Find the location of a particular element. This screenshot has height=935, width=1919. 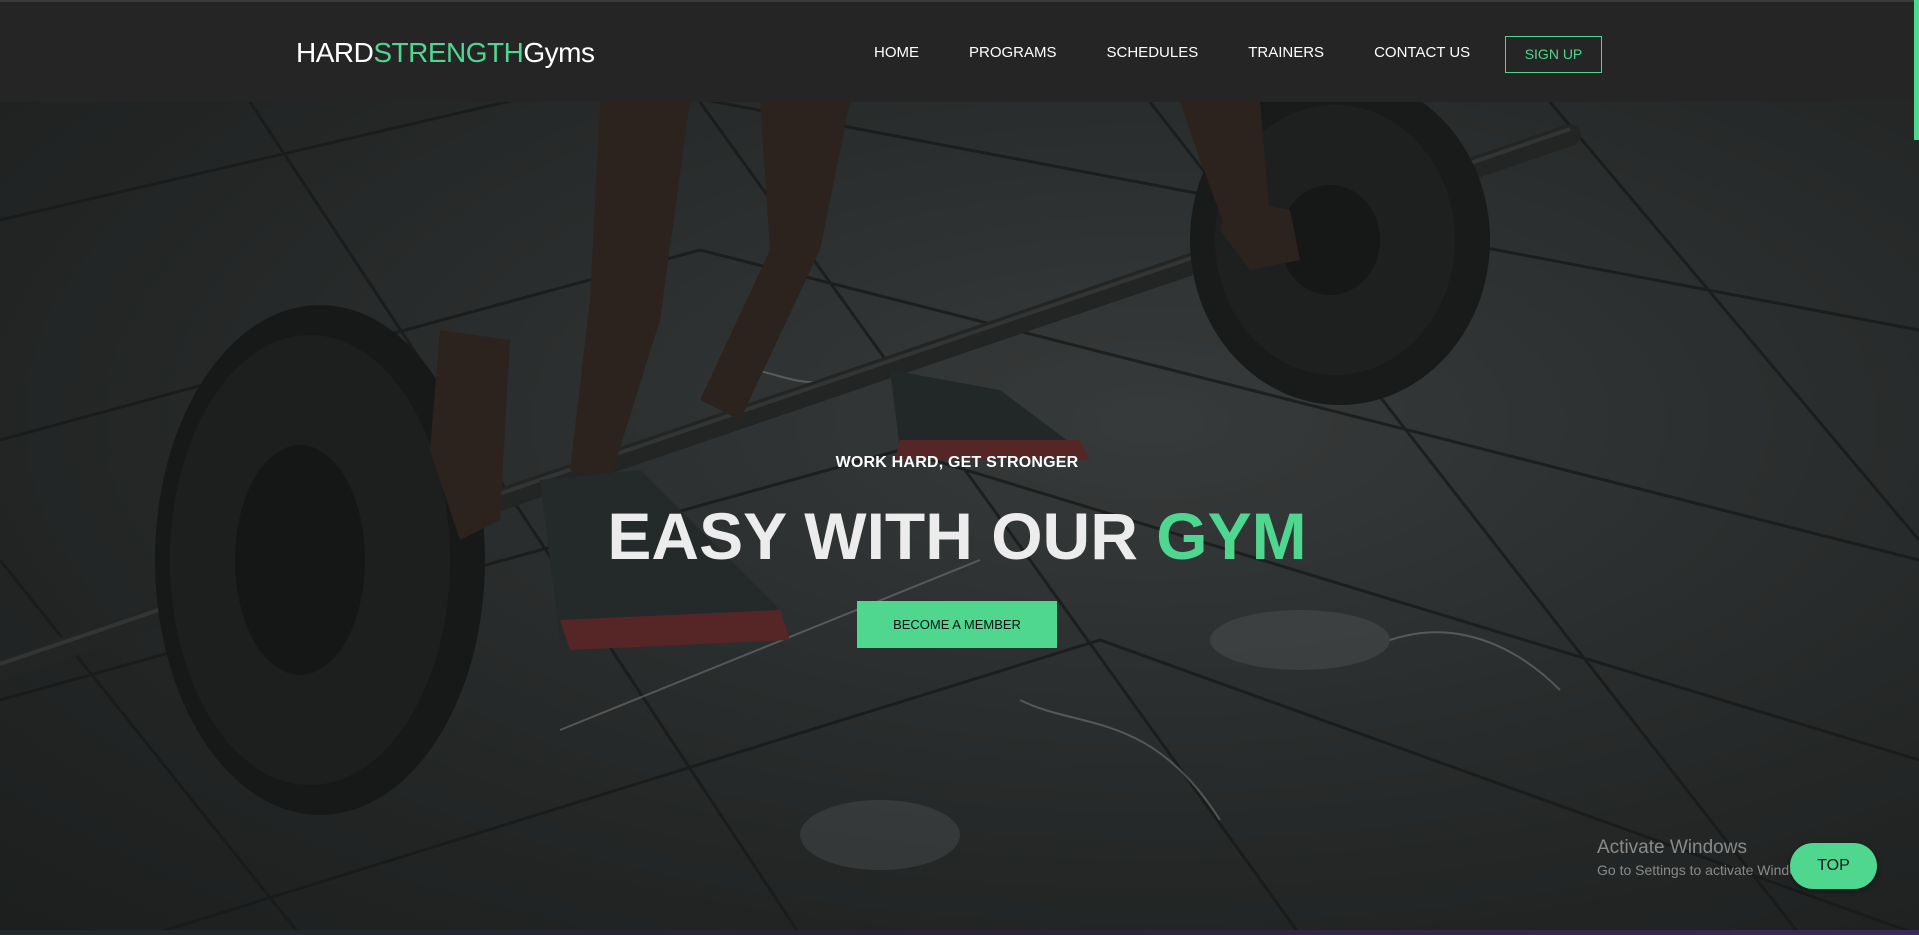

logo-part-hard: HARD is located at coordinates (335, 52).